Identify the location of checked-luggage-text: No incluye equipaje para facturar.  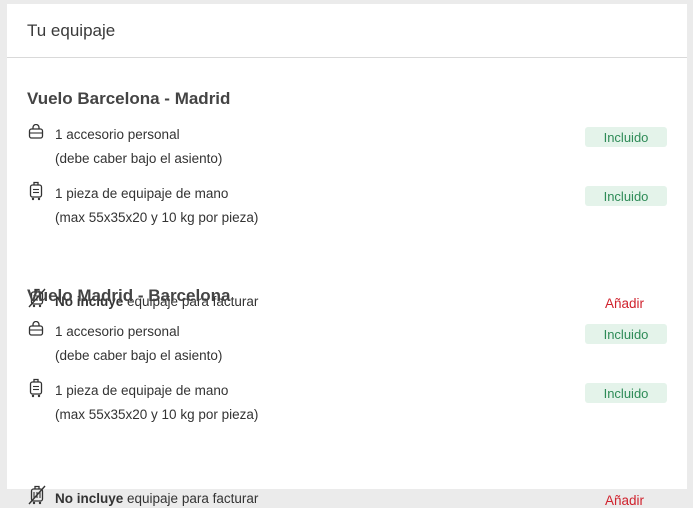
(156, 498).